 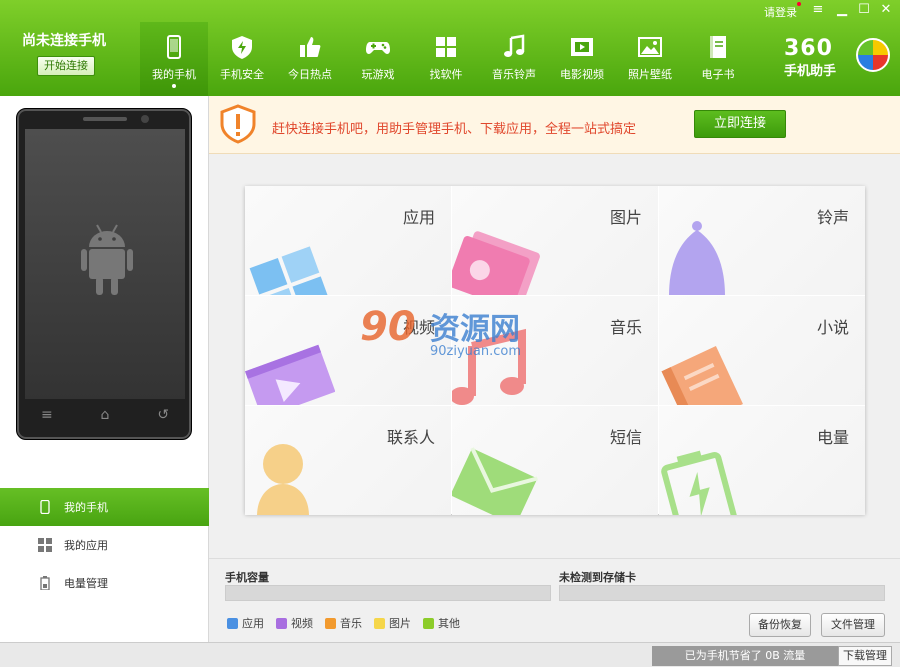 What do you see at coordinates (650, 74) in the screenshot?
I see `nav-label: 照片壁纸` at bounding box center [650, 74].